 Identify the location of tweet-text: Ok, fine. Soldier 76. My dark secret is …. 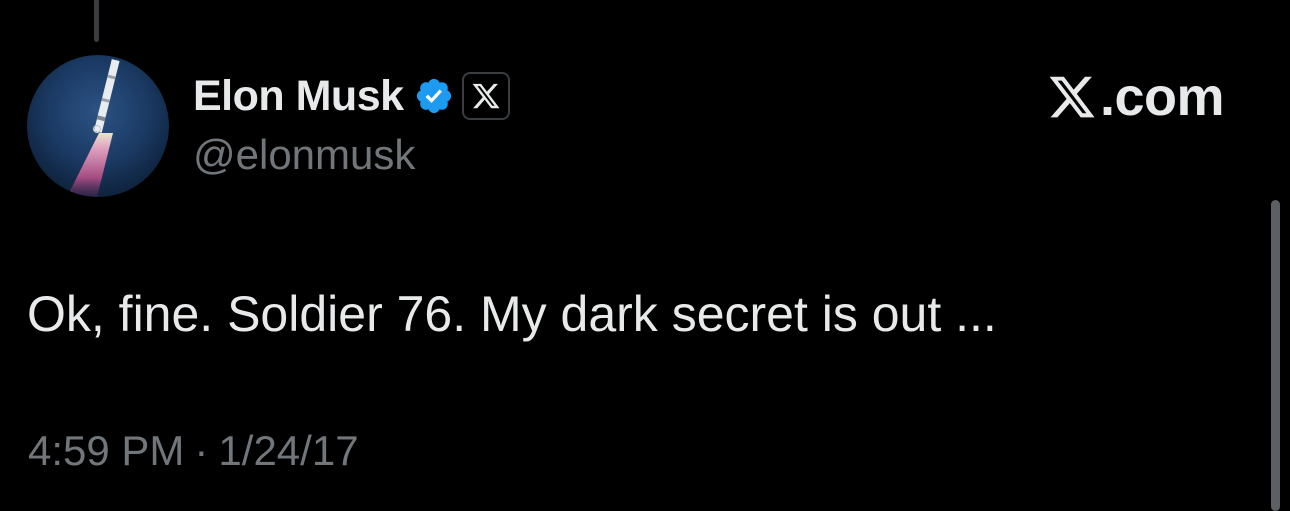
(512, 314).